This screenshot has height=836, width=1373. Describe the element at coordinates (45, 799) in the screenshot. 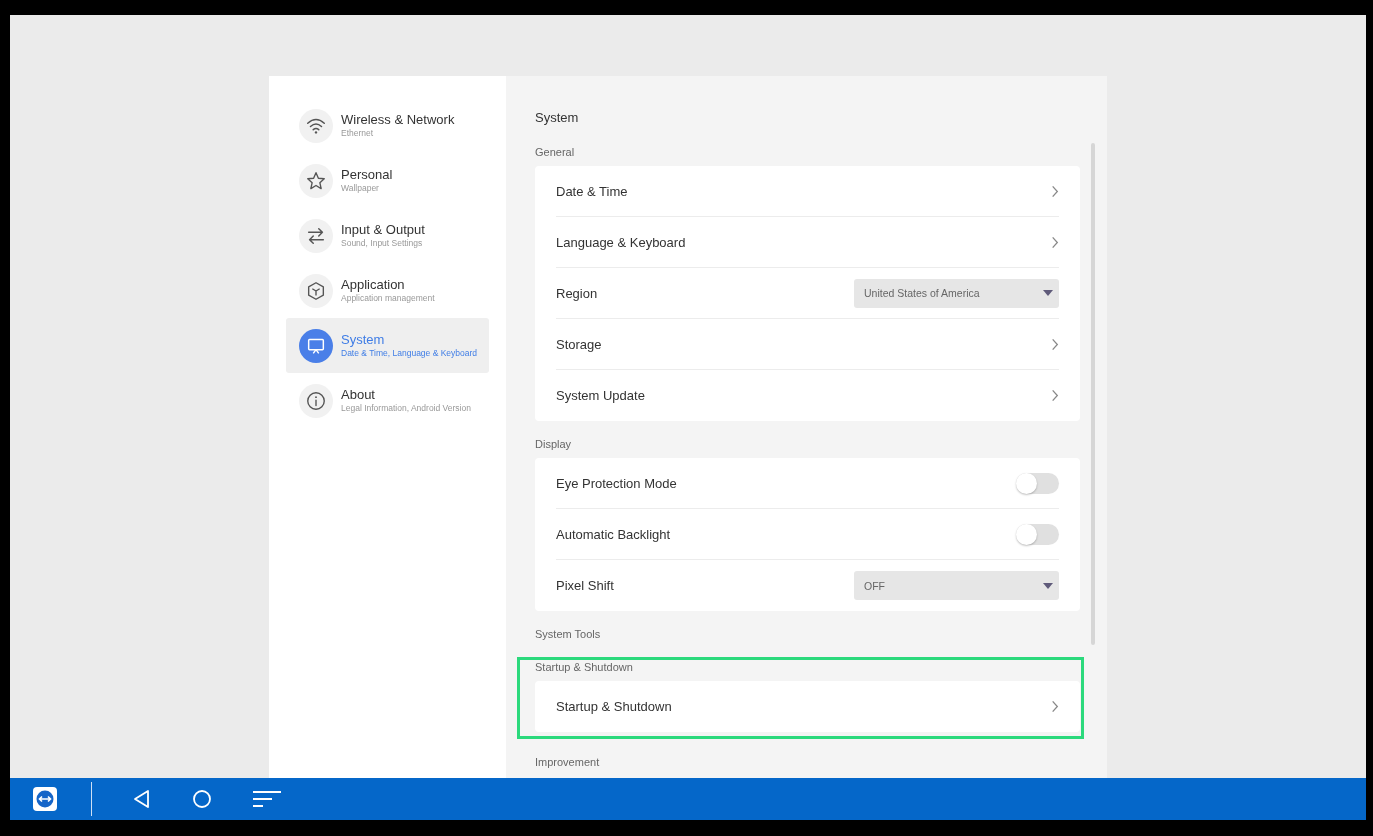

I see `remote-app-icon` at that location.